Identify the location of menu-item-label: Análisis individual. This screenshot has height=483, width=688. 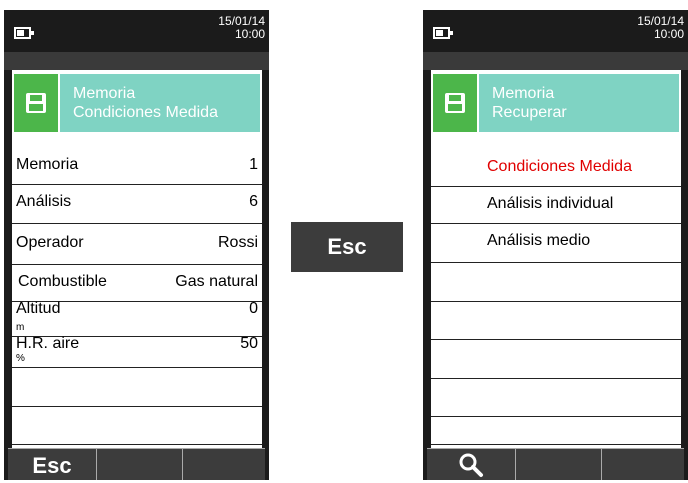
(550, 203).